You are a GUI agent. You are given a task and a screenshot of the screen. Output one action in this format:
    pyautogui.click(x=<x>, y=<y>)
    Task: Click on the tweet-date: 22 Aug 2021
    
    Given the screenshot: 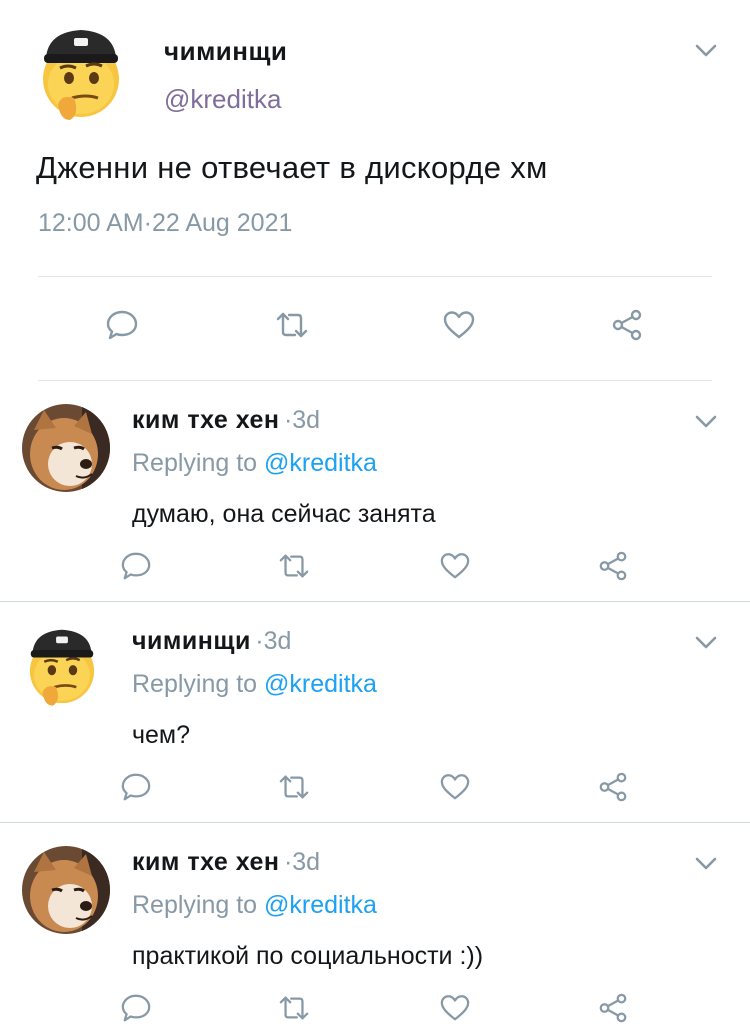 What is the action you would take?
    pyautogui.click(x=222, y=223)
    